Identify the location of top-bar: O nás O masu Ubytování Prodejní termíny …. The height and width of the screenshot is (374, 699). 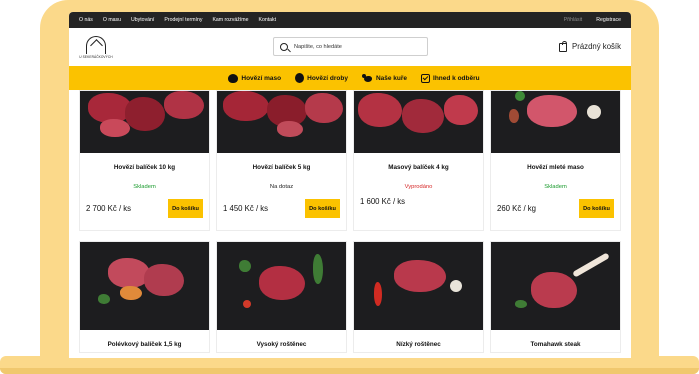
(350, 20).